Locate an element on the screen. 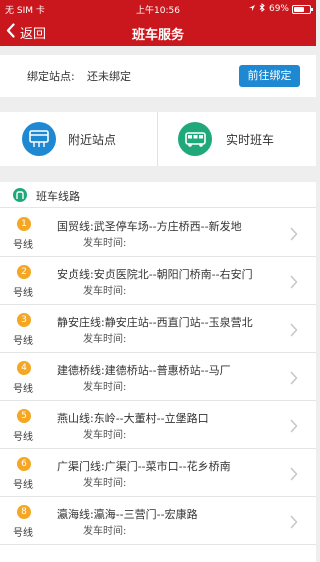  battery-fill is located at coordinates (299, 9).